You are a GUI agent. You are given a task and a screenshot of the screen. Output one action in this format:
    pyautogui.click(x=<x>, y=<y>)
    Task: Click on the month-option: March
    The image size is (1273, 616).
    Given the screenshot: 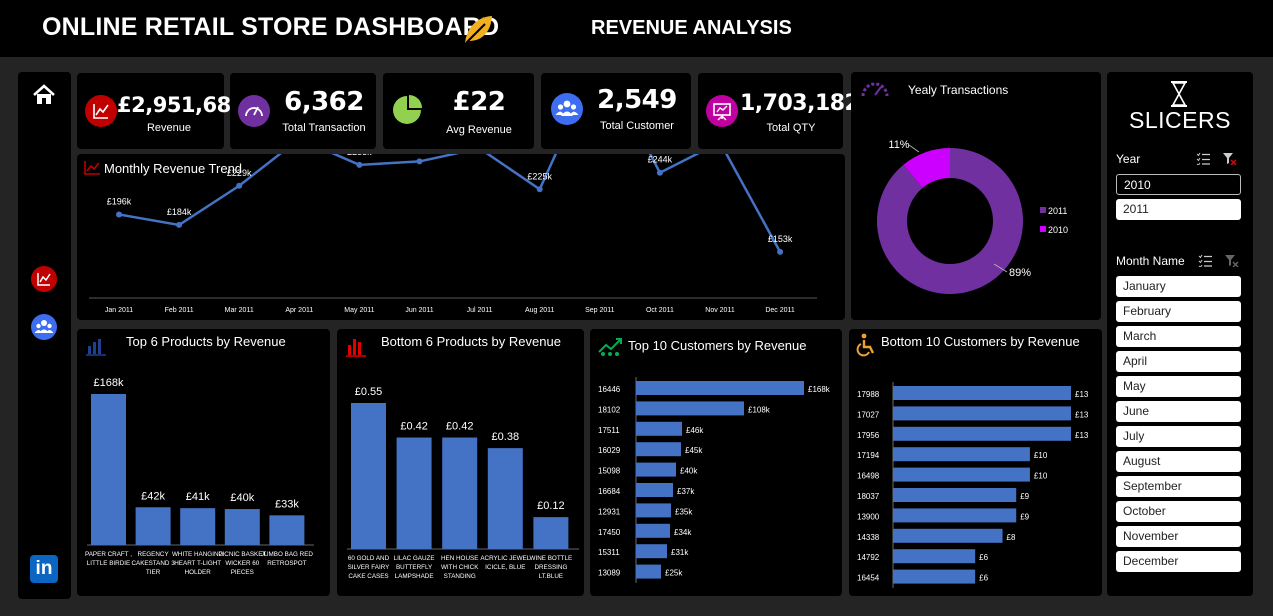 What is the action you would take?
    pyautogui.click(x=1178, y=336)
    